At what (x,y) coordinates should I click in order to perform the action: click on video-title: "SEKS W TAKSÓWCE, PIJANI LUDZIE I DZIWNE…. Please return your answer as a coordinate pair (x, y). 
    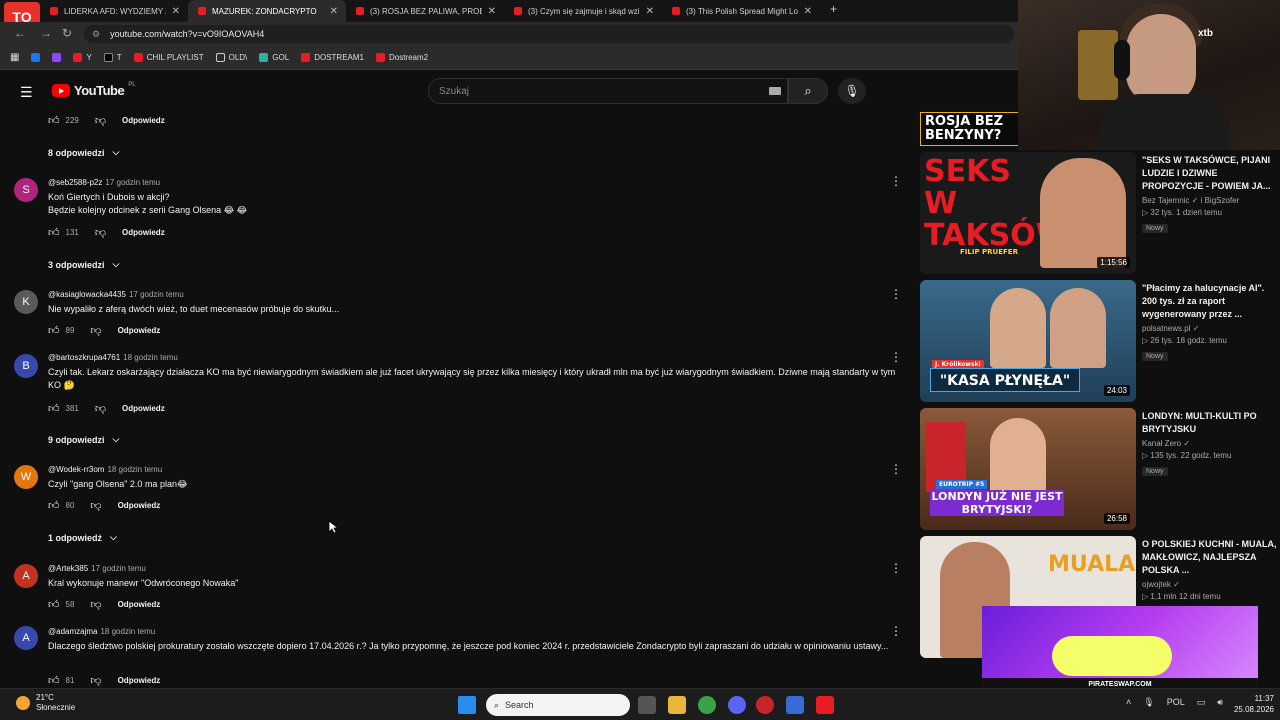
    Looking at the image, I should click on (1211, 173).